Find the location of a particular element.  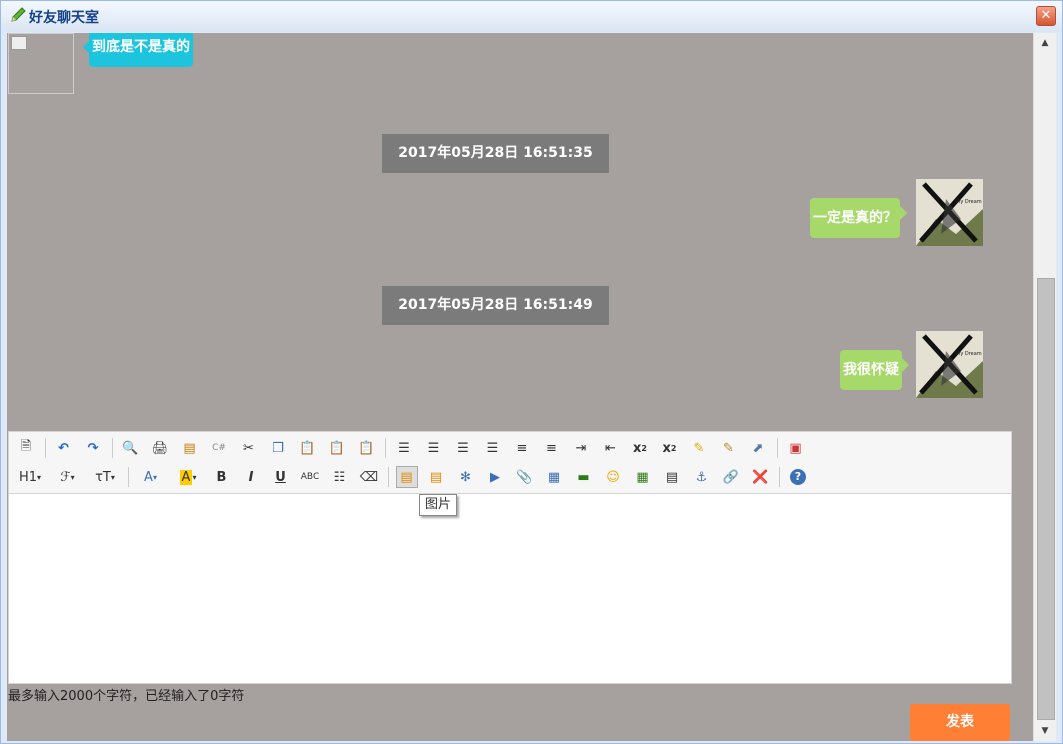

scroll-up-icon: ▲ is located at coordinates (1045, 43).